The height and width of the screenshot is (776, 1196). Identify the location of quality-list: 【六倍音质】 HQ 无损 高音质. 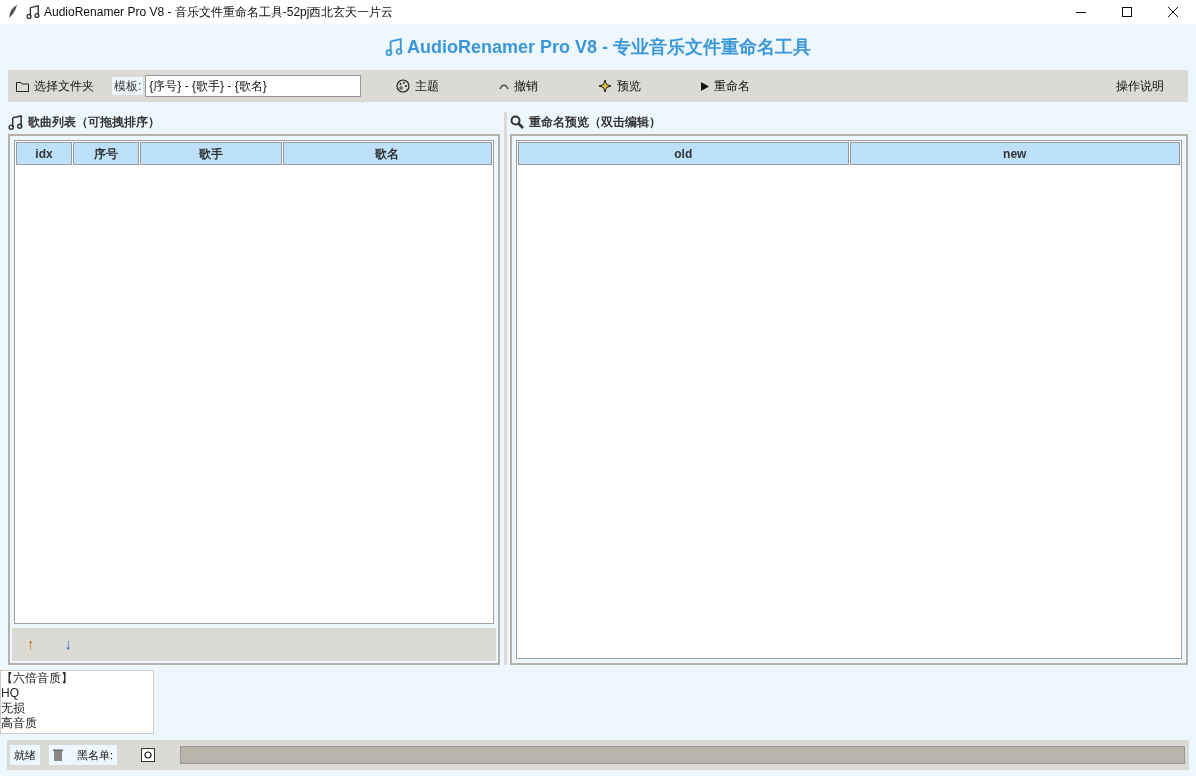
(77, 702).